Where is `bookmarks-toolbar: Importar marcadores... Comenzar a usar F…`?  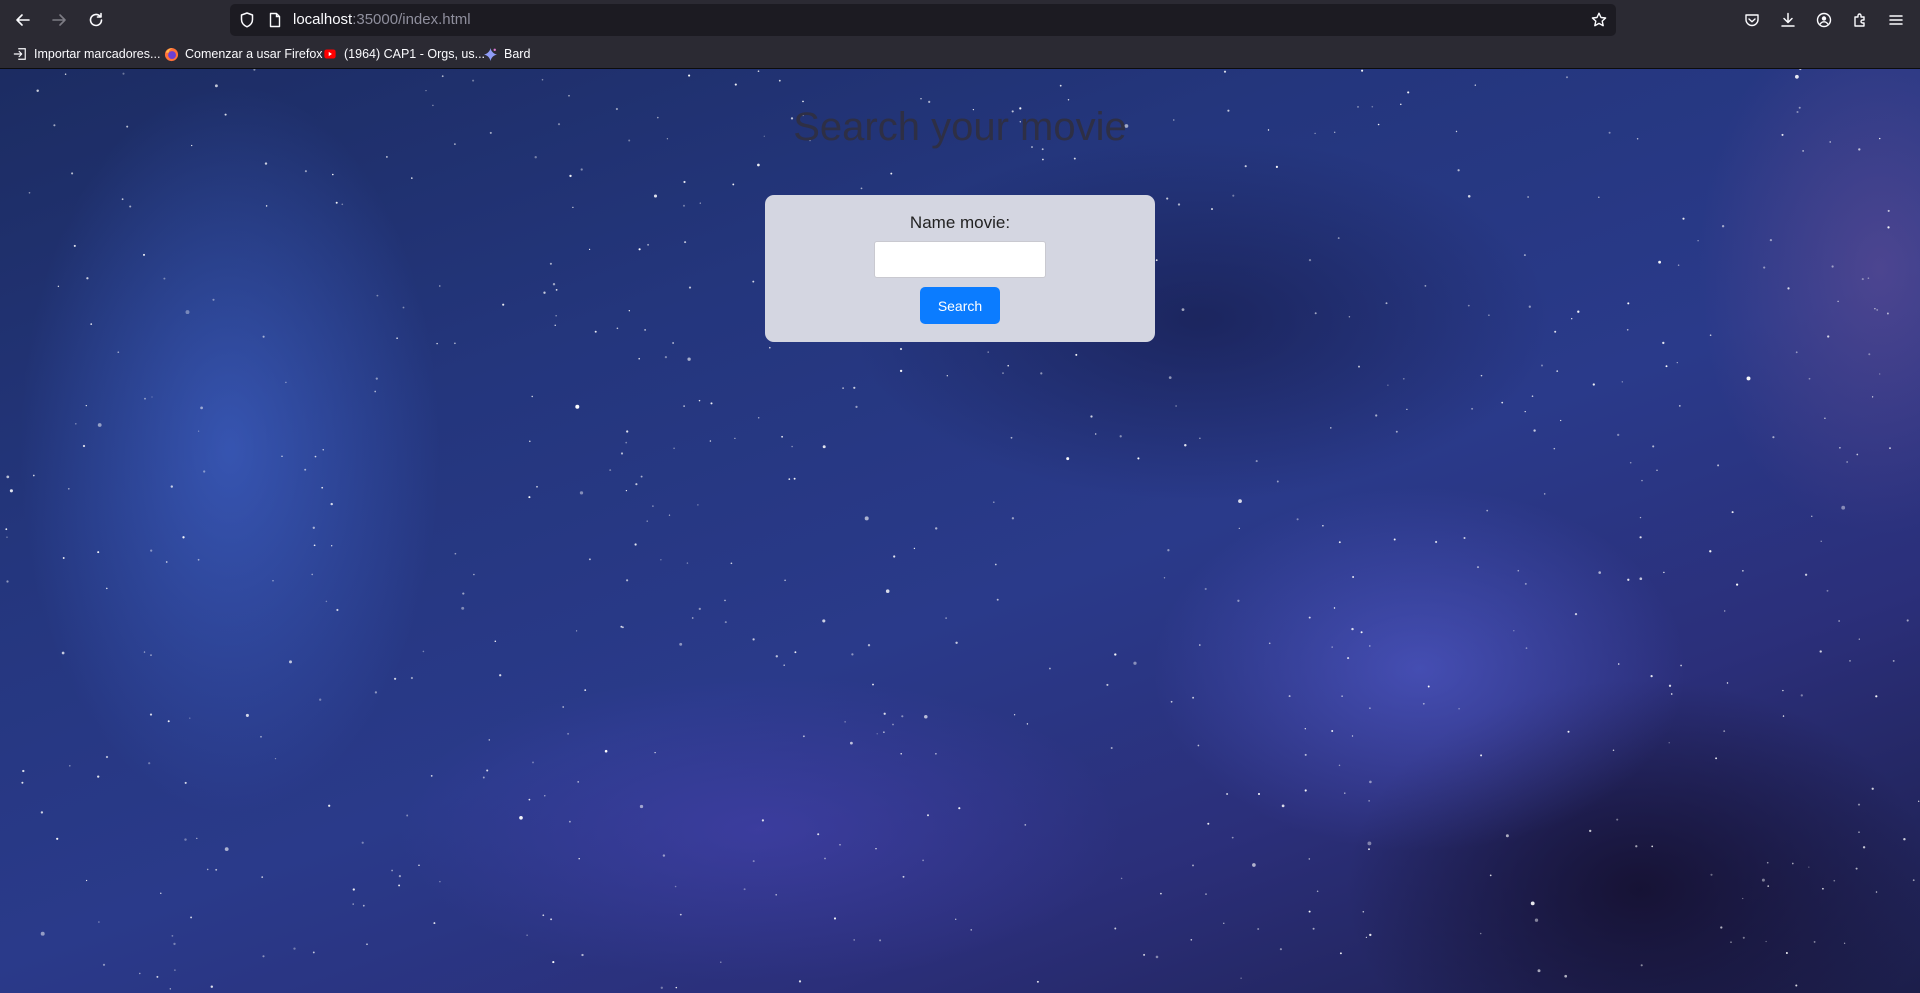
bookmarks-toolbar: Importar marcadores... Comenzar a usar F… is located at coordinates (960, 54).